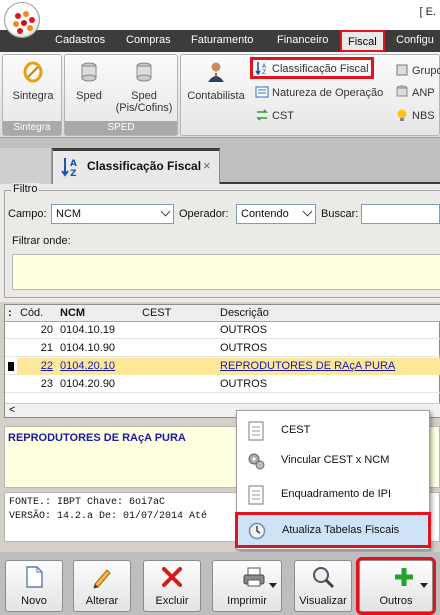 The width and height of the screenshot is (440, 615). I want to click on nbs-button: NBS, so click(415, 115).